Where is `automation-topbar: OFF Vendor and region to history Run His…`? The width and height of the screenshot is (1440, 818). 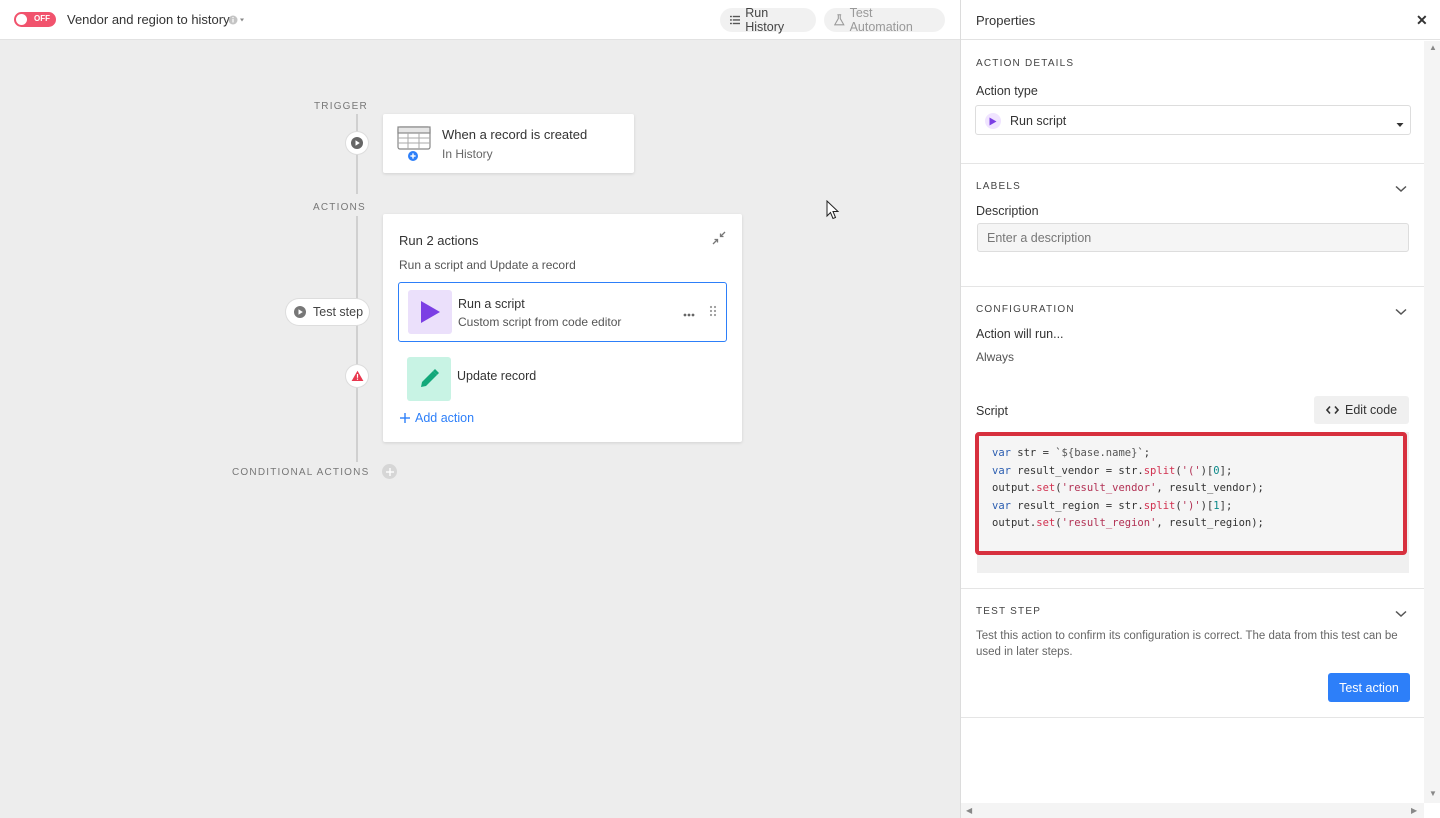 automation-topbar: OFF Vendor and region to history Run His… is located at coordinates (480, 20).